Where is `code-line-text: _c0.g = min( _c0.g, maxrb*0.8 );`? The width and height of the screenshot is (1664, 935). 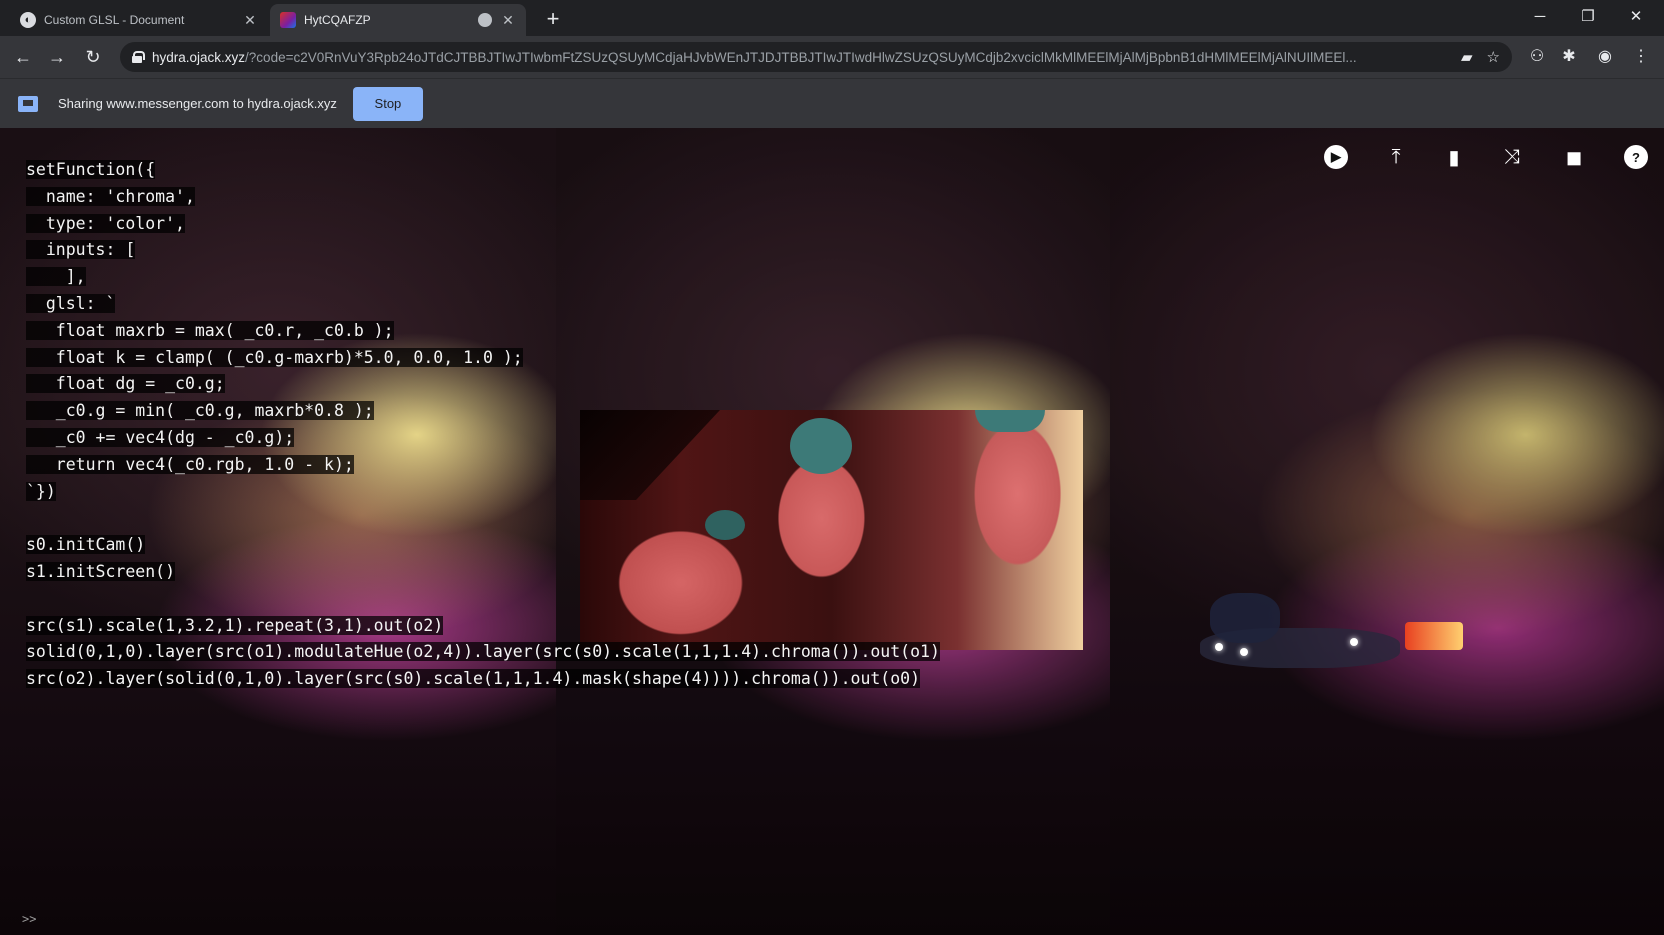
code-line-text: _c0.g = min( _c0.g, maxrb*0.8 ); is located at coordinates (200, 411).